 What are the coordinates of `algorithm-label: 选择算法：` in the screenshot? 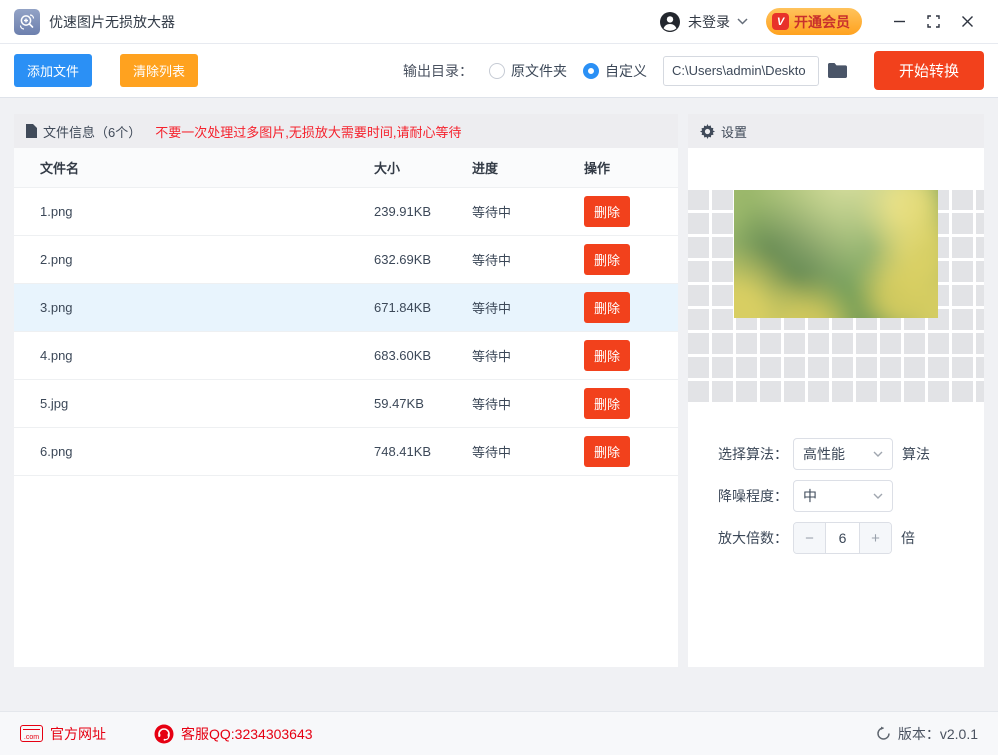 It's located at (753, 454).